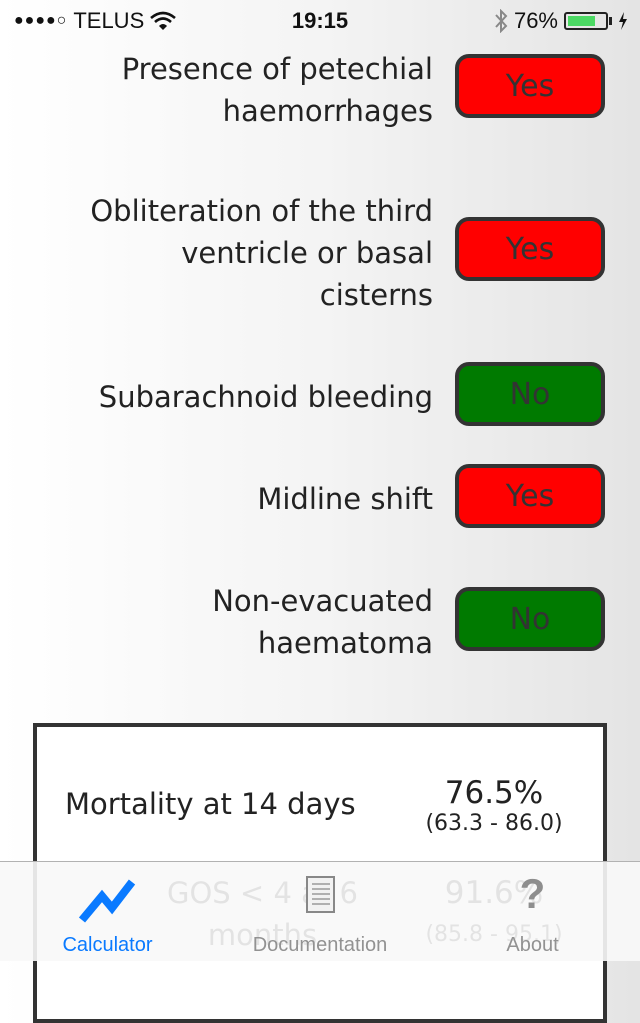 This screenshot has width=640, height=1023. Describe the element at coordinates (530, 619) in the screenshot. I see `haematoma-toggle: No` at that location.